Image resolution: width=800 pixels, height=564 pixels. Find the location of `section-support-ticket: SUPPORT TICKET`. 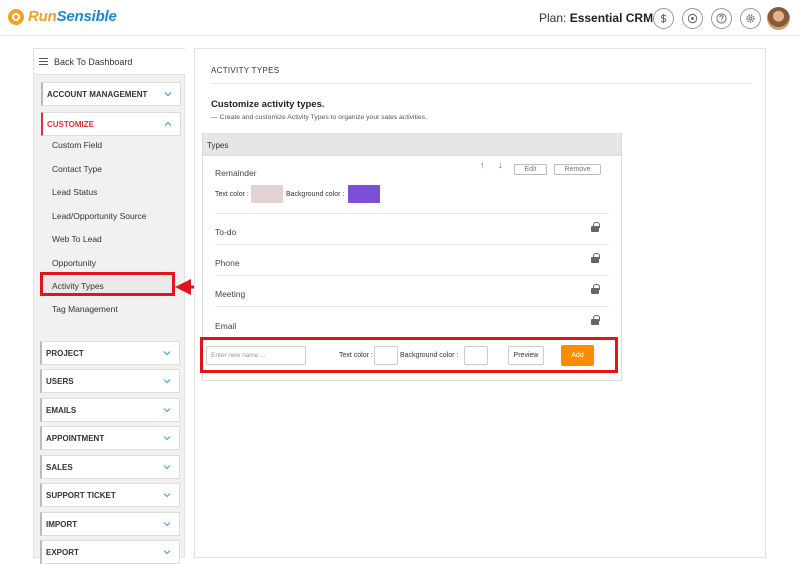

section-support-ticket: SUPPORT TICKET is located at coordinates (110, 495).